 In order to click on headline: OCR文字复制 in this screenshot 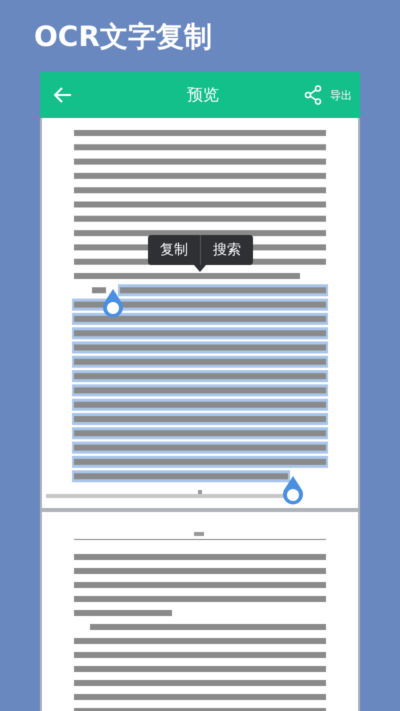, I will do `click(123, 37)`.